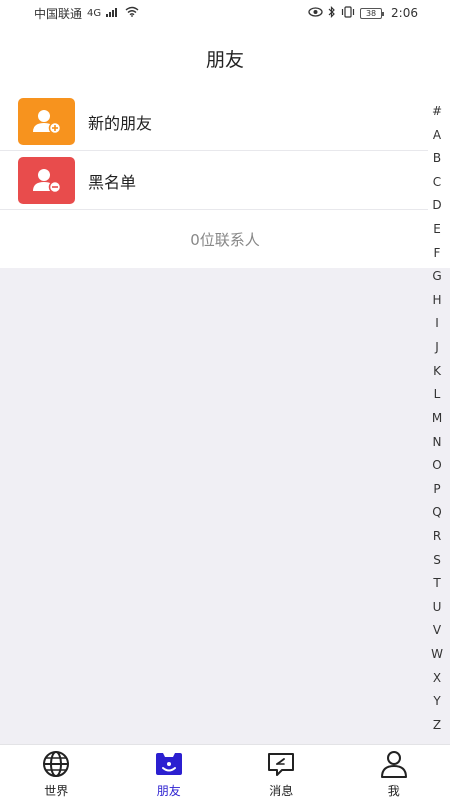 The width and height of the screenshot is (450, 800). Describe the element at coordinates (281, 791) in the screenshot. I see `tab-messages-label: 消息` at that location.